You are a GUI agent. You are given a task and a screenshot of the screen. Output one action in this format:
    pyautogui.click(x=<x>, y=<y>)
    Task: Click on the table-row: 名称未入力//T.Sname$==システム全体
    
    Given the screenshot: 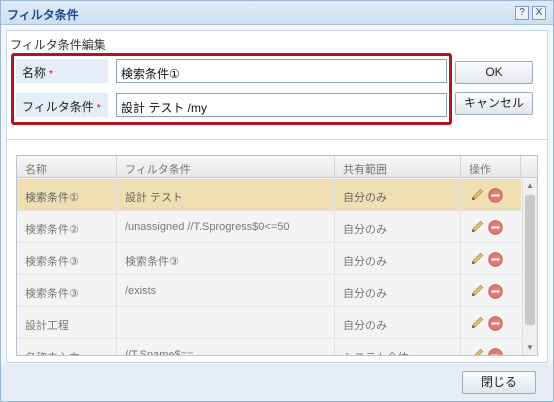 What is the action you would take?
    pyautogui.click(x=269, y=347)
    